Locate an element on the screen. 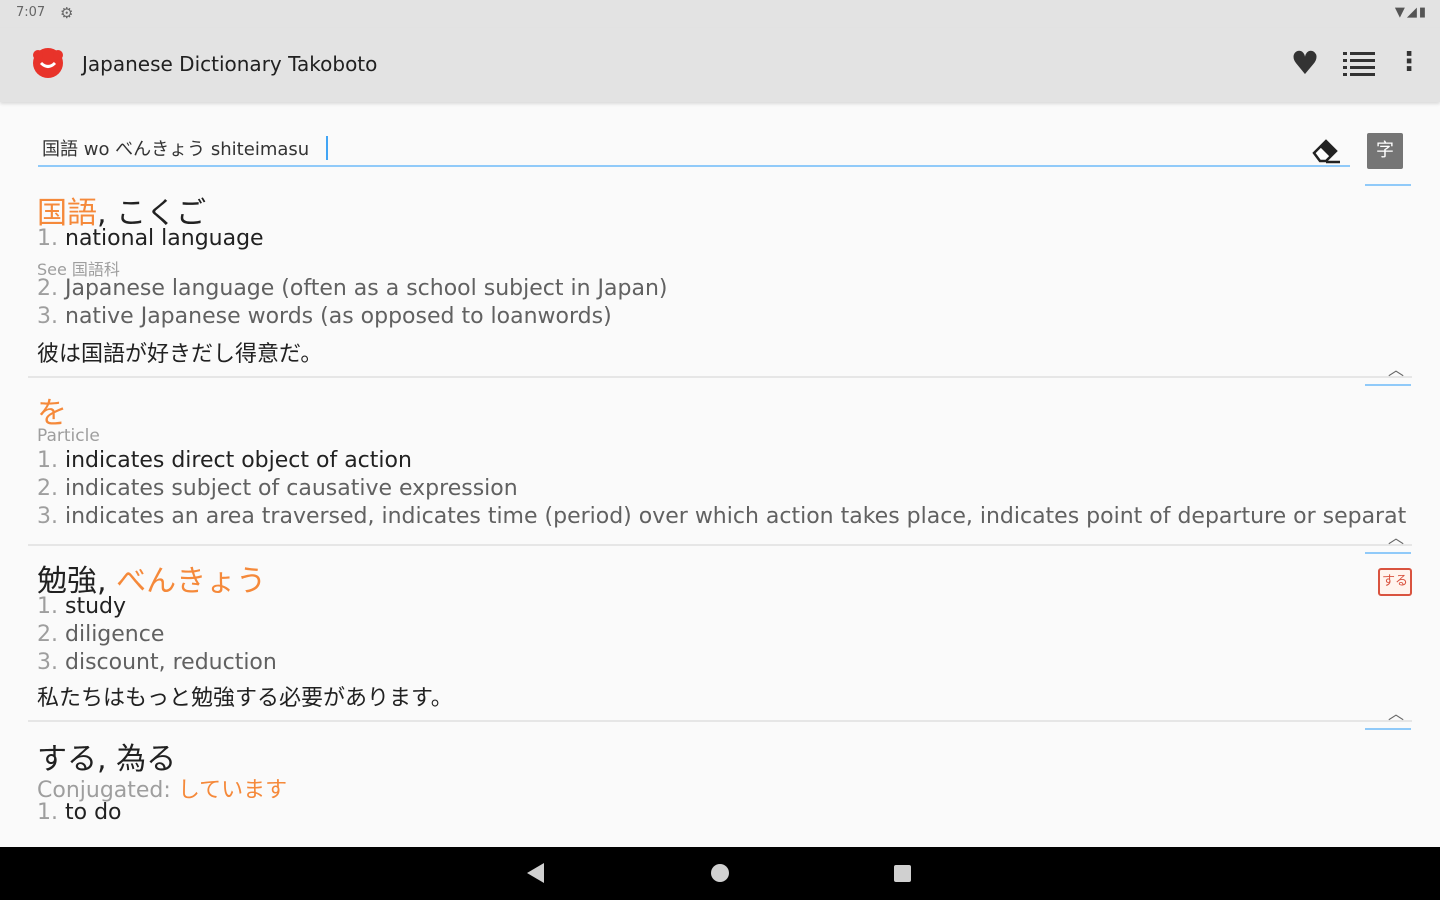  part-of-speech: Particle is located at coordinates (68, 436).